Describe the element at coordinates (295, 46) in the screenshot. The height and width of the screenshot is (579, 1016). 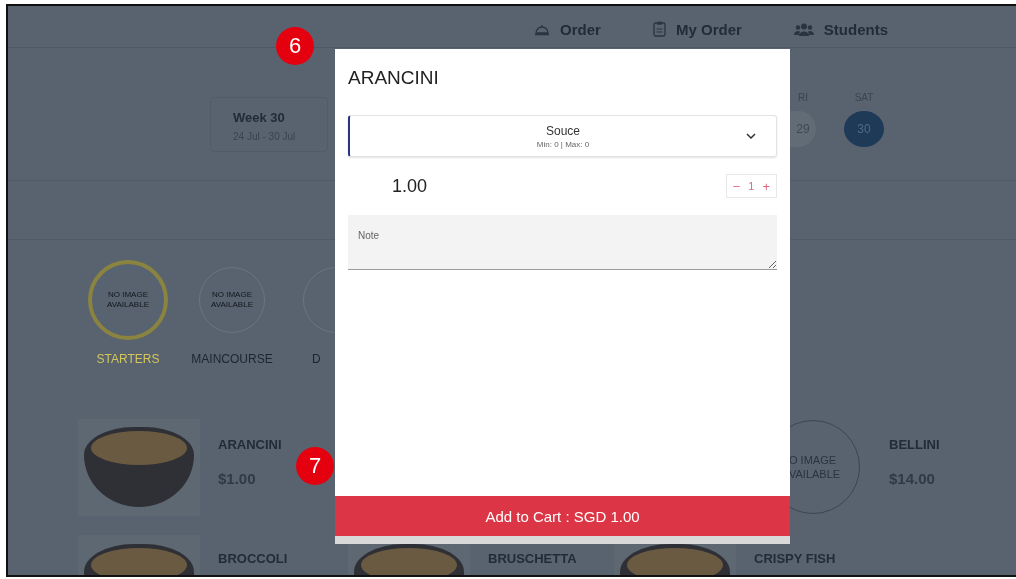
I see `step-number-badge: 6` at that location.